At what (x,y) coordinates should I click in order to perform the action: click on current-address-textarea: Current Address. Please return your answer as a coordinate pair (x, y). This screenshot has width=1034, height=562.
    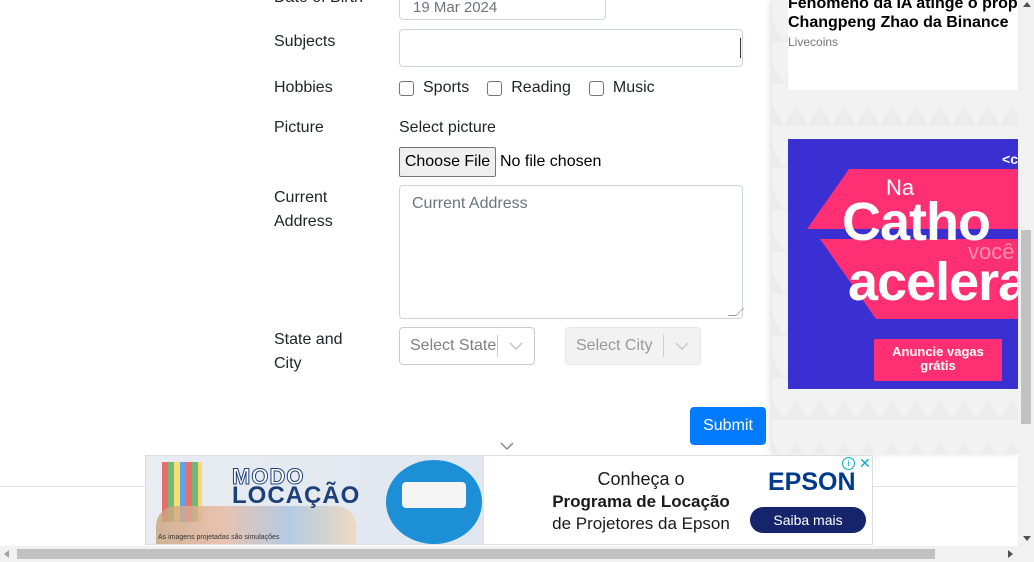
    Looking at the image, I should click on (571, 252).